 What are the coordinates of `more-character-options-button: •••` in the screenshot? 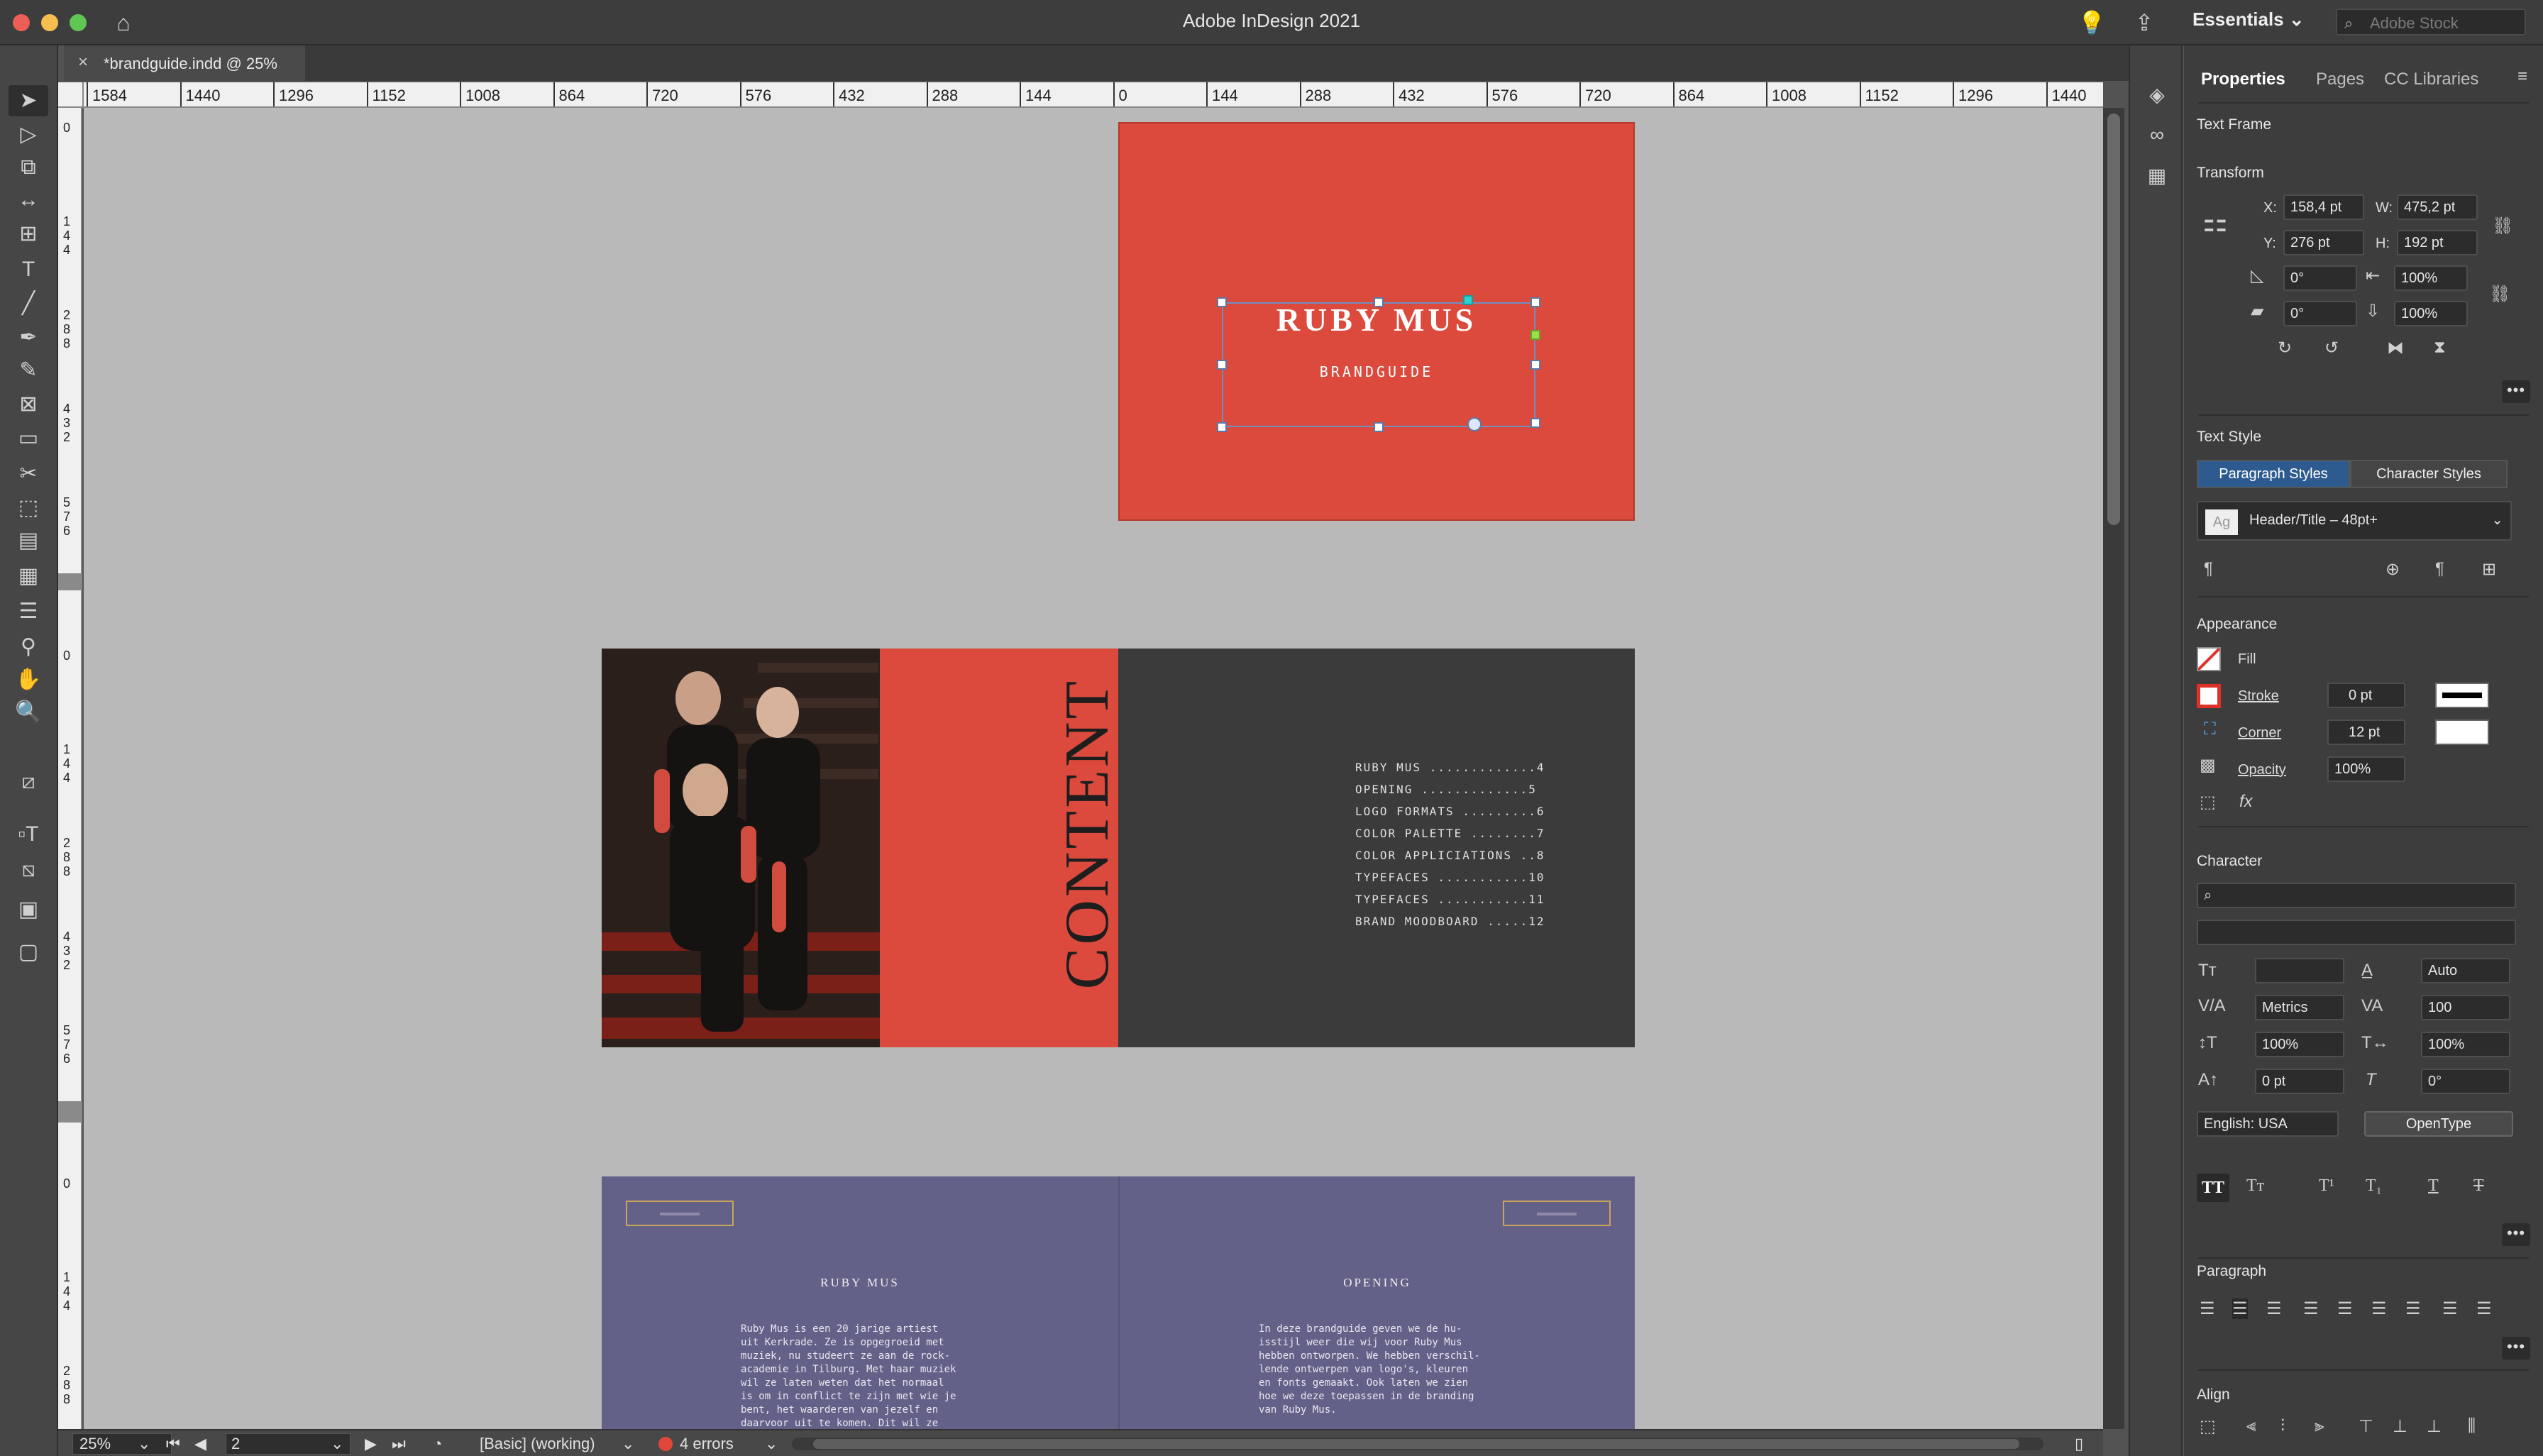 It's located at (2516, 1234).